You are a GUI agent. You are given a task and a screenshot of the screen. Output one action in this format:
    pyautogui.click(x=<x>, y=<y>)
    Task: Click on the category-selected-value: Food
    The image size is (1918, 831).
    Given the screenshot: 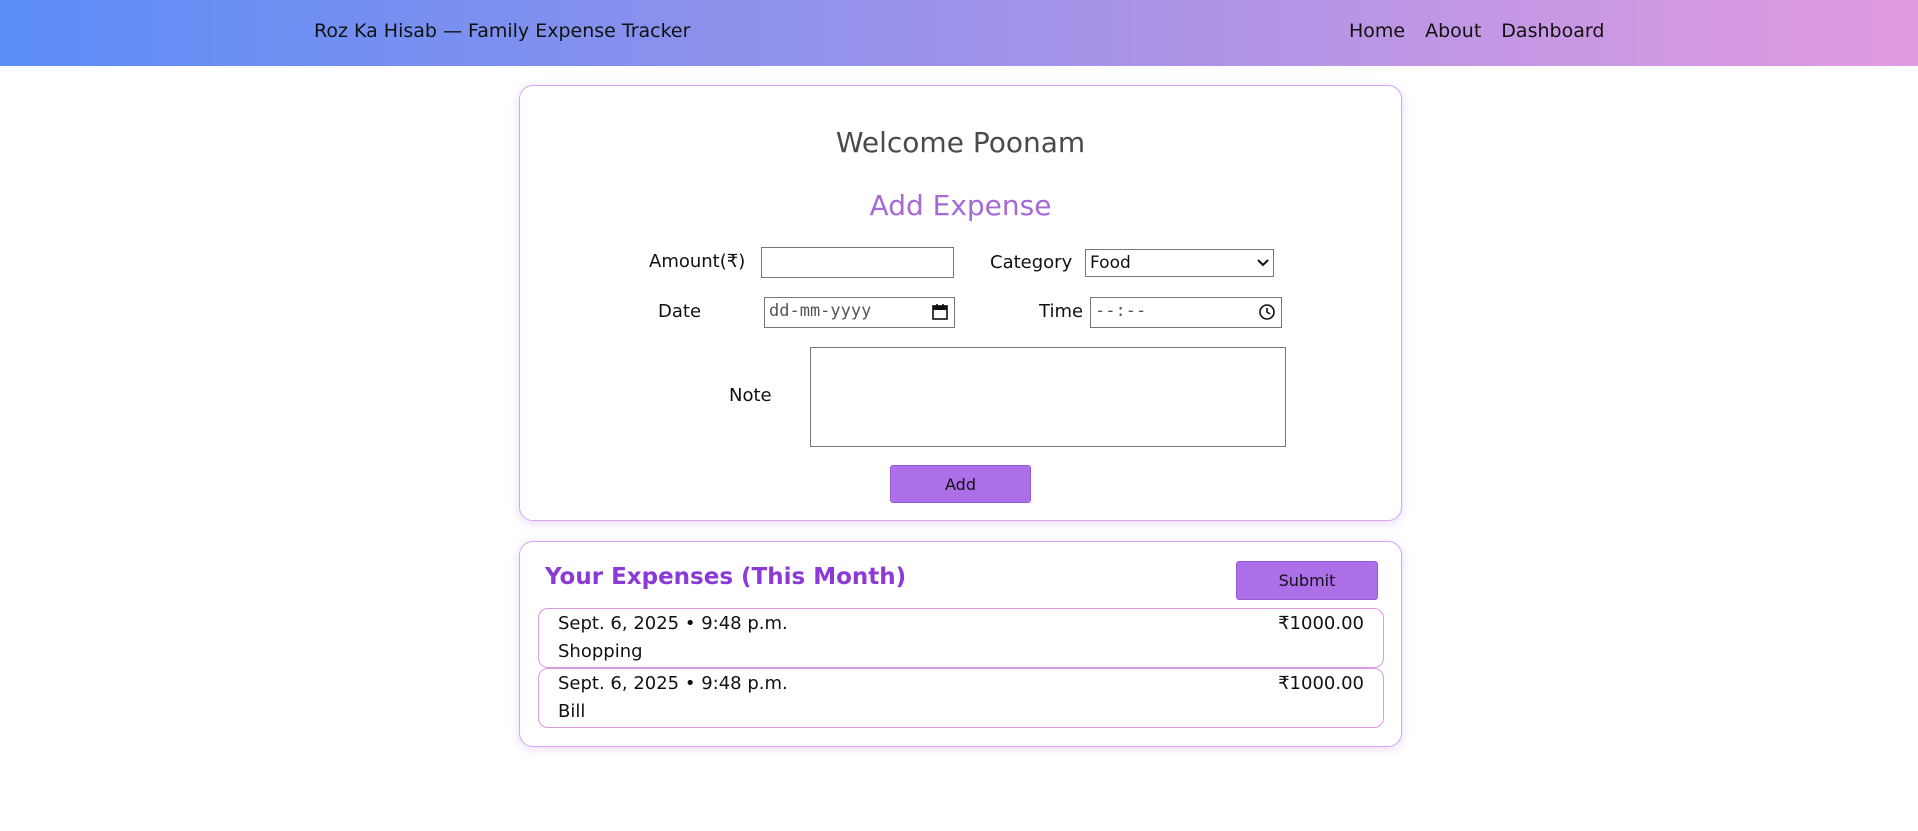 What is the action you would take?
    pyautogui.click(x=1110, y=263)
    